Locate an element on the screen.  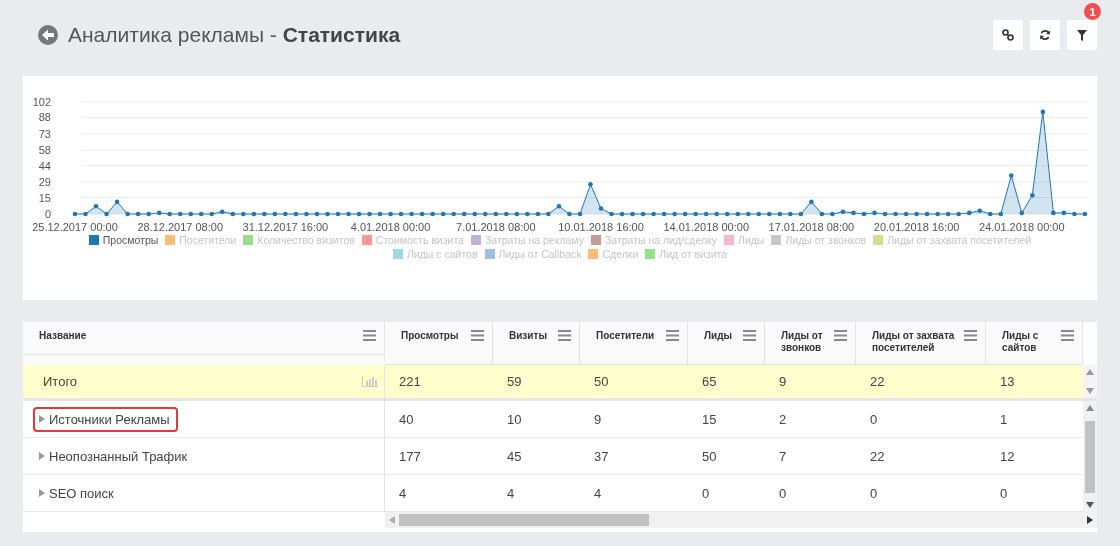
y-tick-label: 15 is located at coordinates (44, 197).